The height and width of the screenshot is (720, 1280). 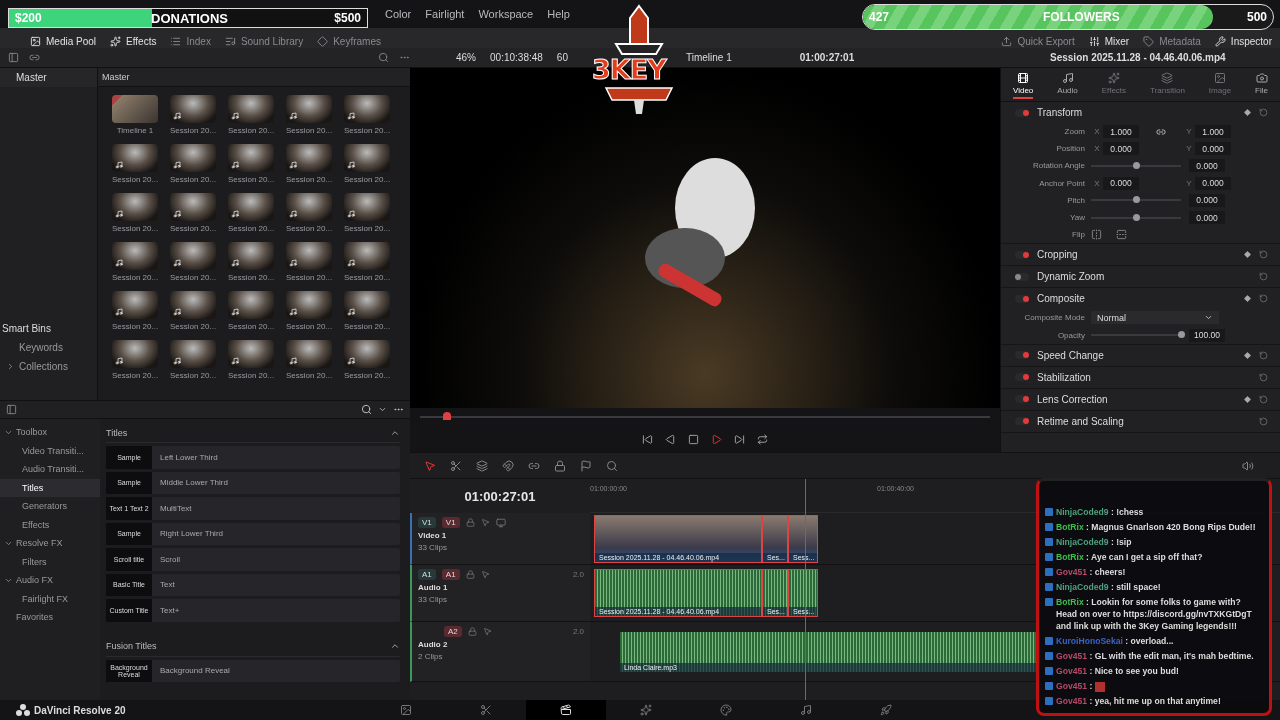 I want to click on tree-item: Favorites, so click(x=34, y=617).